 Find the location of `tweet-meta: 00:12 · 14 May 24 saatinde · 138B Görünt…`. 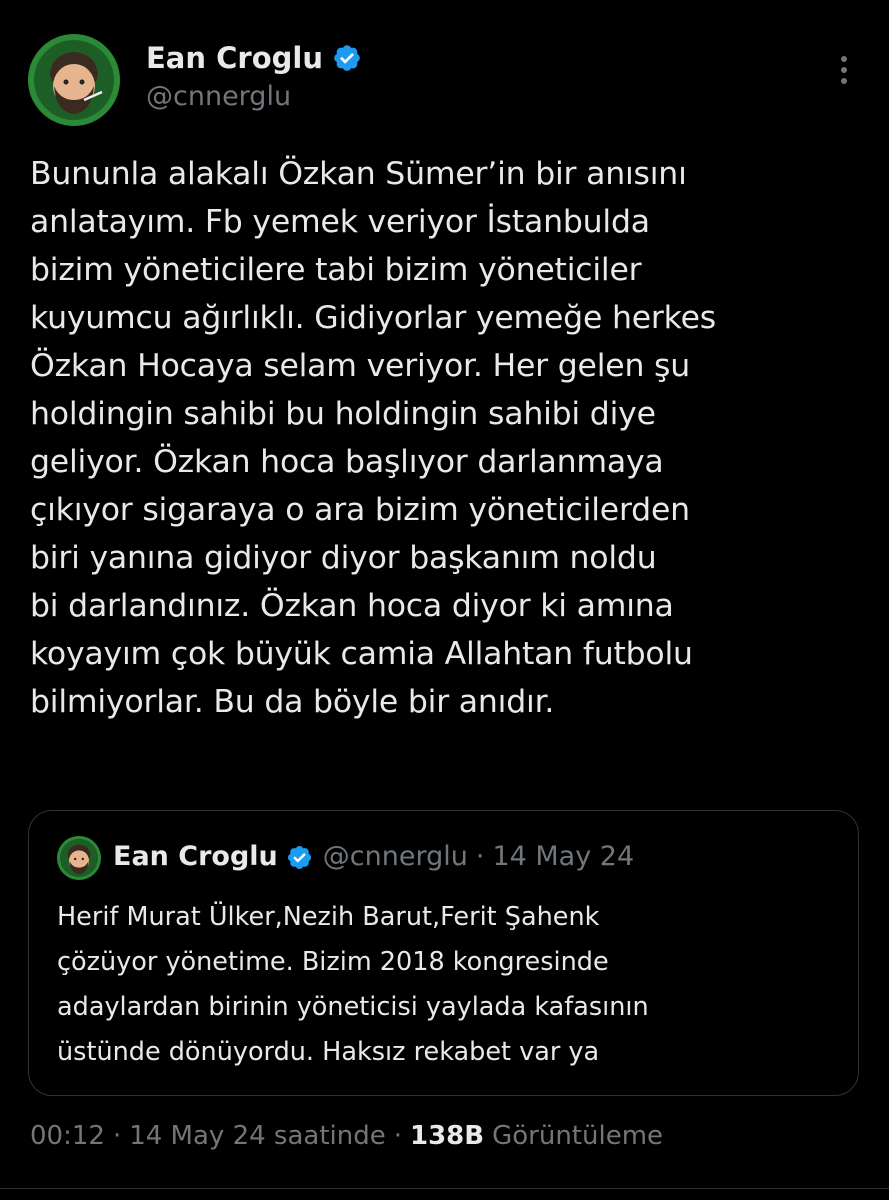

tweet-meta: 00:12 · 14 May 24 saatinde · 138B Görünt… is located at coordinates (346, 1136).